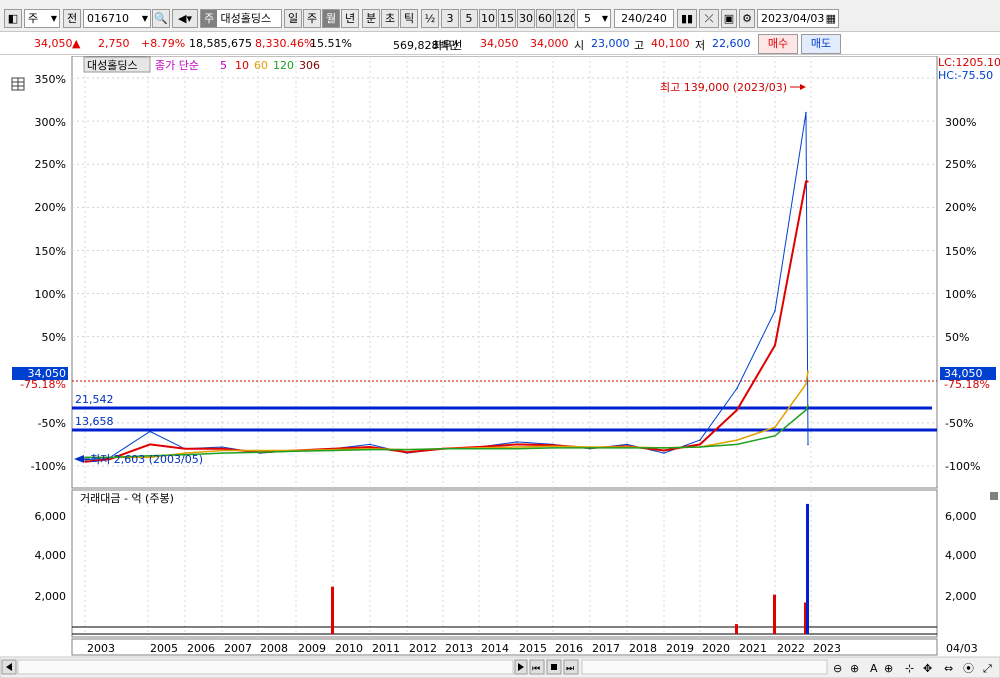  I want to click on period-week-button: 주, so click(312, 18).